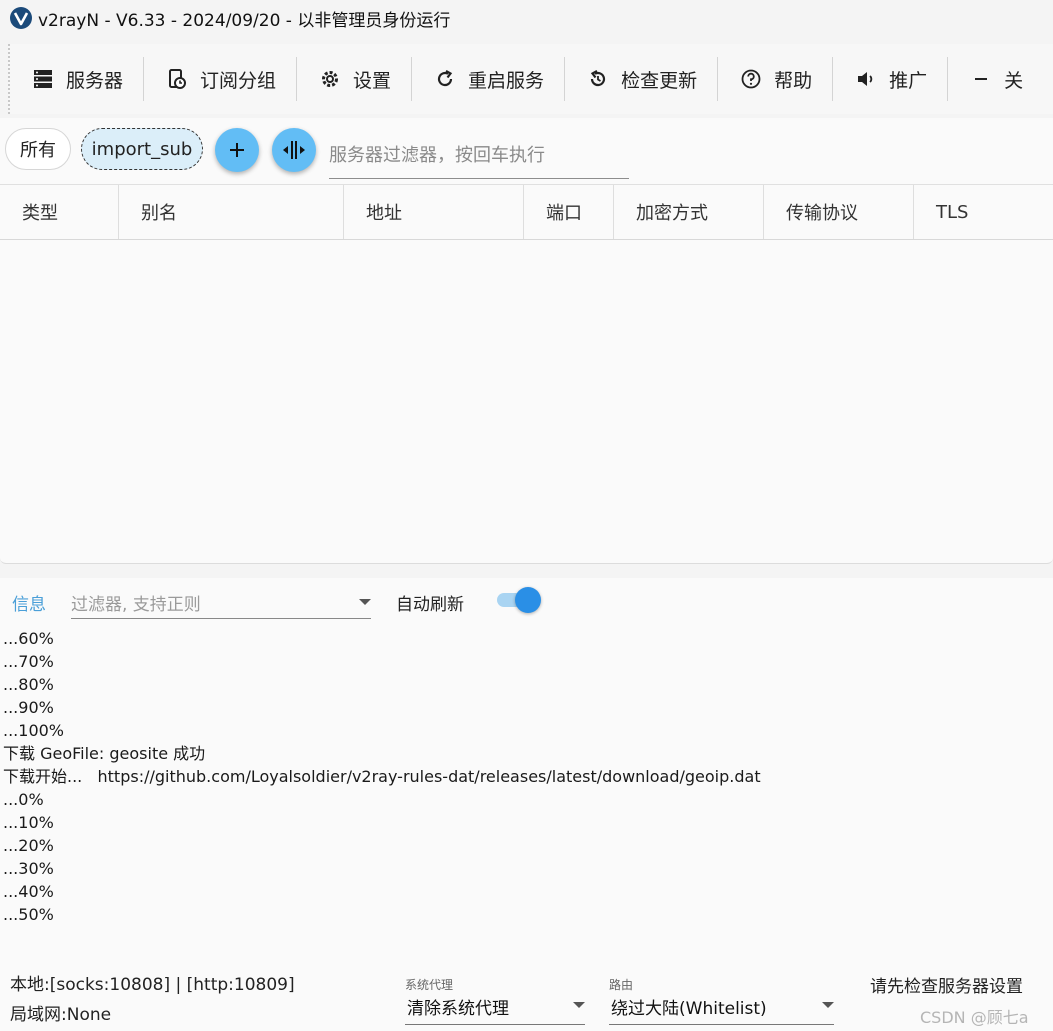 This screenshot has width=1053, height=1031. I want to click on log-line: ...50%, so click(28, 914).